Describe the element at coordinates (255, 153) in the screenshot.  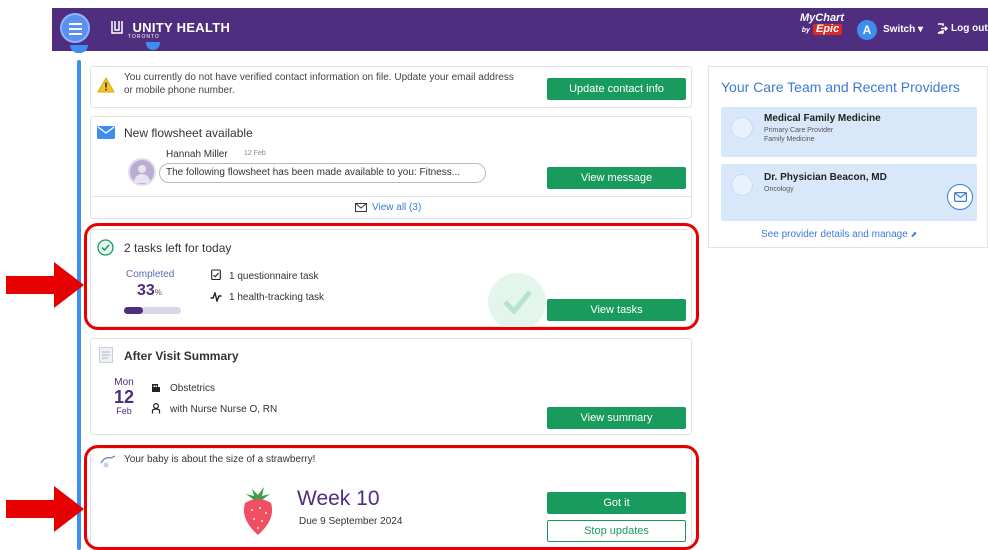
I see `message-date: 12 Feb` at that location.